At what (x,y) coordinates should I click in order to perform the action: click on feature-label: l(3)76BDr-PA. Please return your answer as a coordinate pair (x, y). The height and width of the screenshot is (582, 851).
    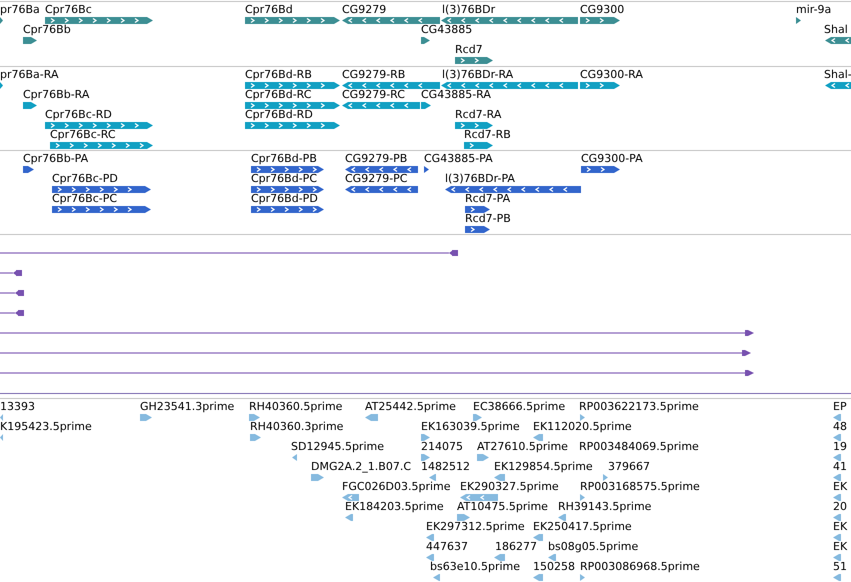
    Looking at the image, I should click on (480, 178).